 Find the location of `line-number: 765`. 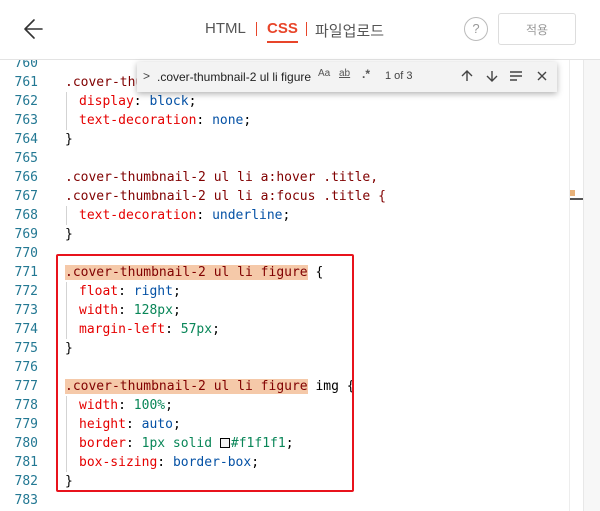

line-number: 765 is located at coordinates (26, 158).